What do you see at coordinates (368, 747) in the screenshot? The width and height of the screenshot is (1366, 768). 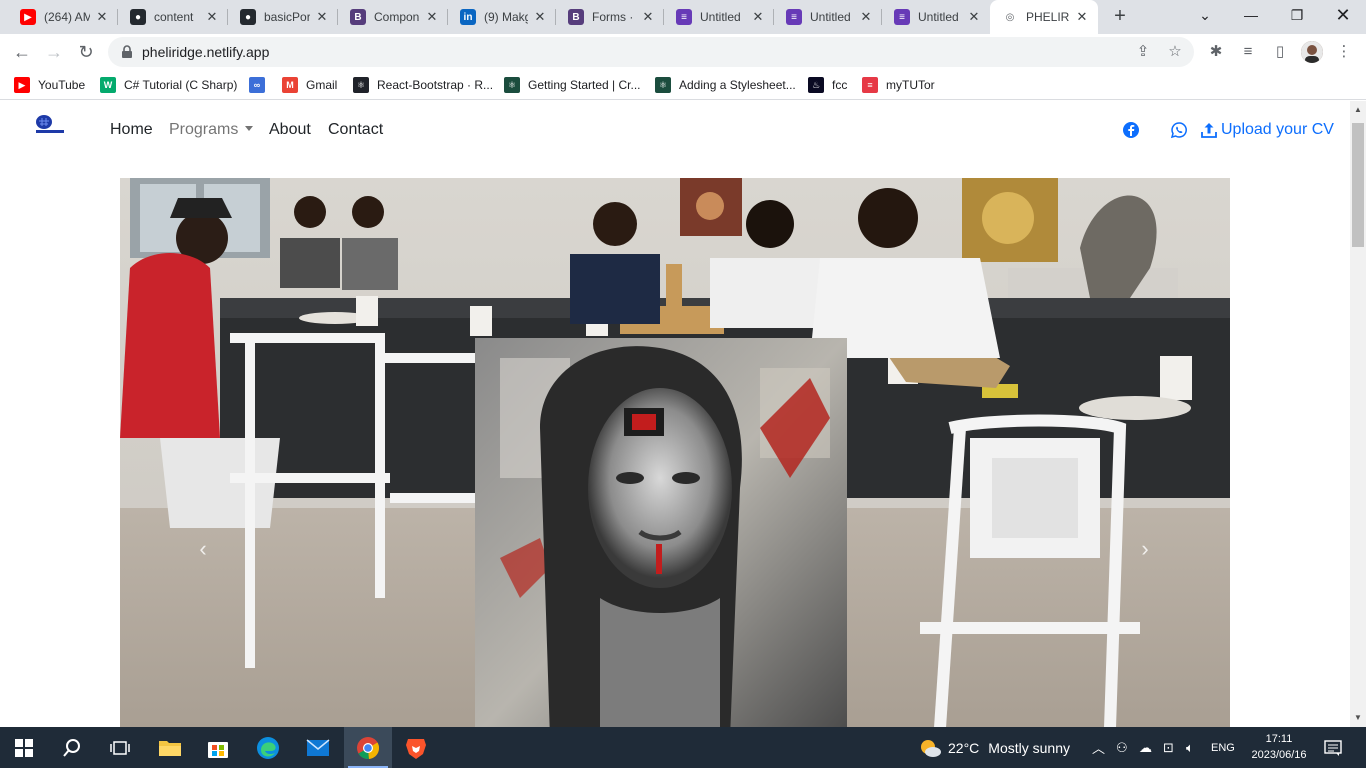 I see `chrome-taskbar-icon` at bounding box center [368, 747].